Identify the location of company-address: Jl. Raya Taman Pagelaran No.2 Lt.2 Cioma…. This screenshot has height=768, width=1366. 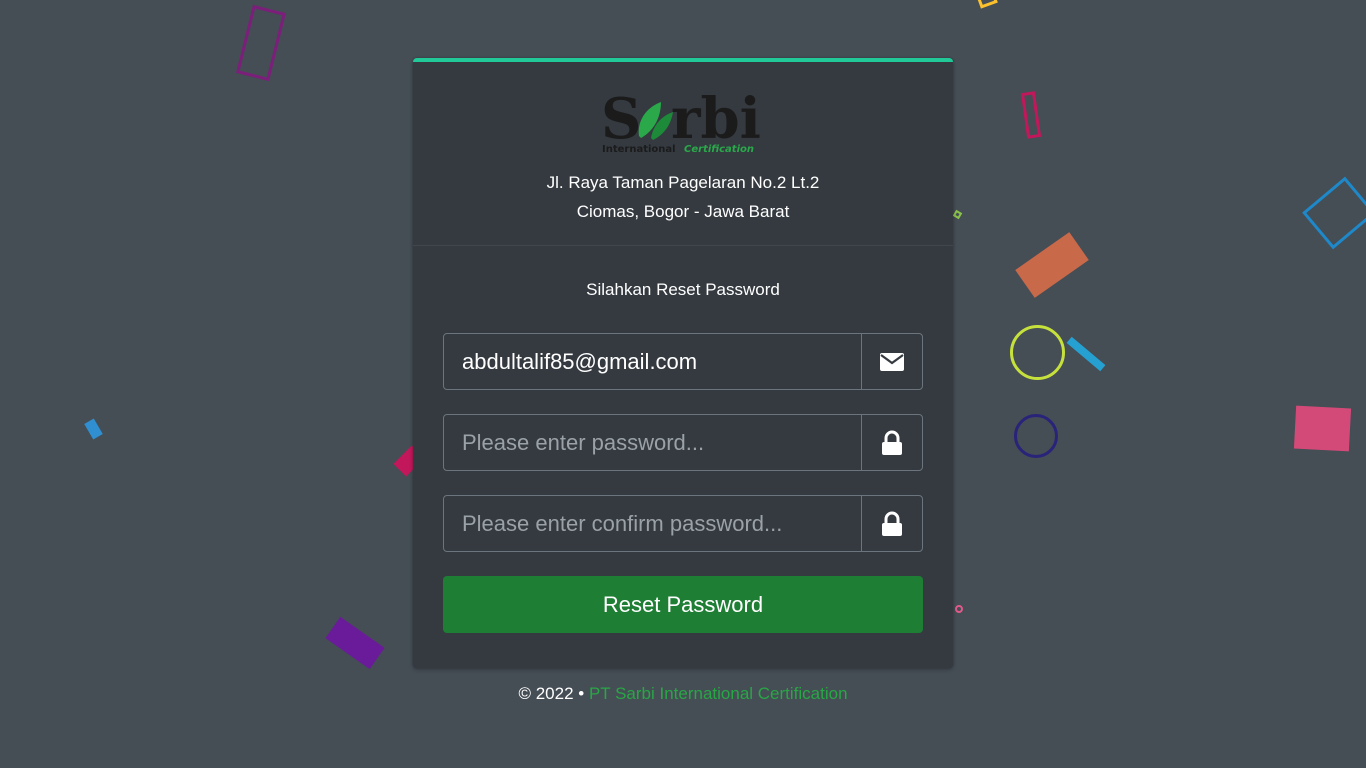
(683, 197).